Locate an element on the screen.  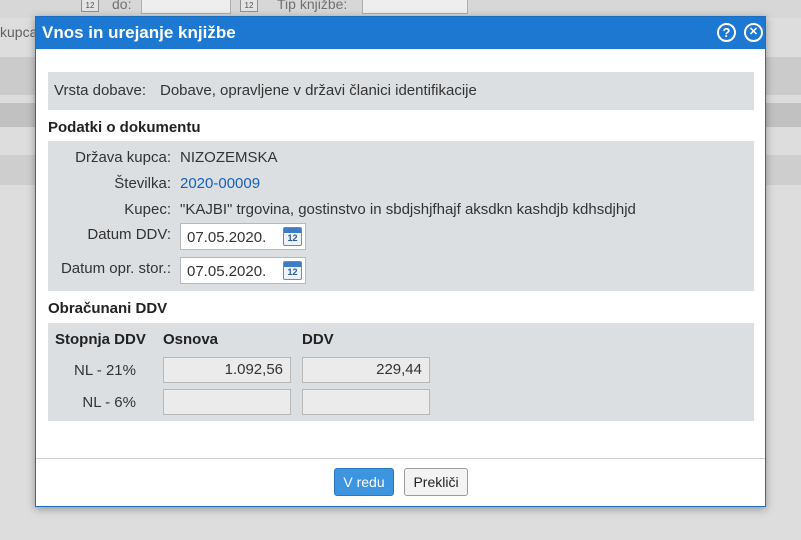
vat-date-label: Datum DDV: is located at coordinates (129, 234).